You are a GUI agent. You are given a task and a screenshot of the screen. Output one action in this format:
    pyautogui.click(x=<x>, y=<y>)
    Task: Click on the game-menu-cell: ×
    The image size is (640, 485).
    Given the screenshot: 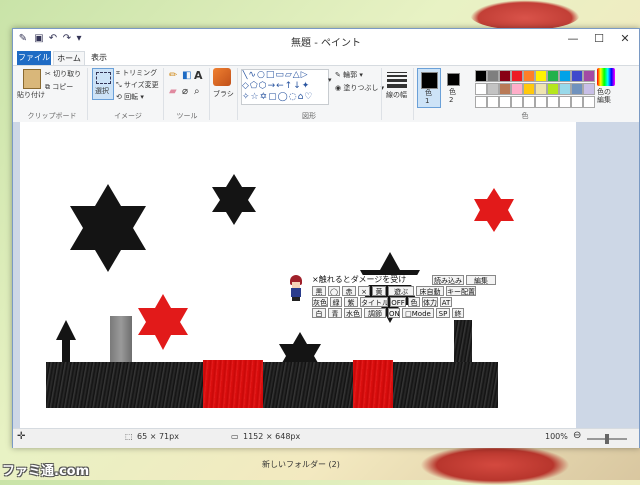 What is the action you would take?
    pyautogui.click(x=364, y=291)
    